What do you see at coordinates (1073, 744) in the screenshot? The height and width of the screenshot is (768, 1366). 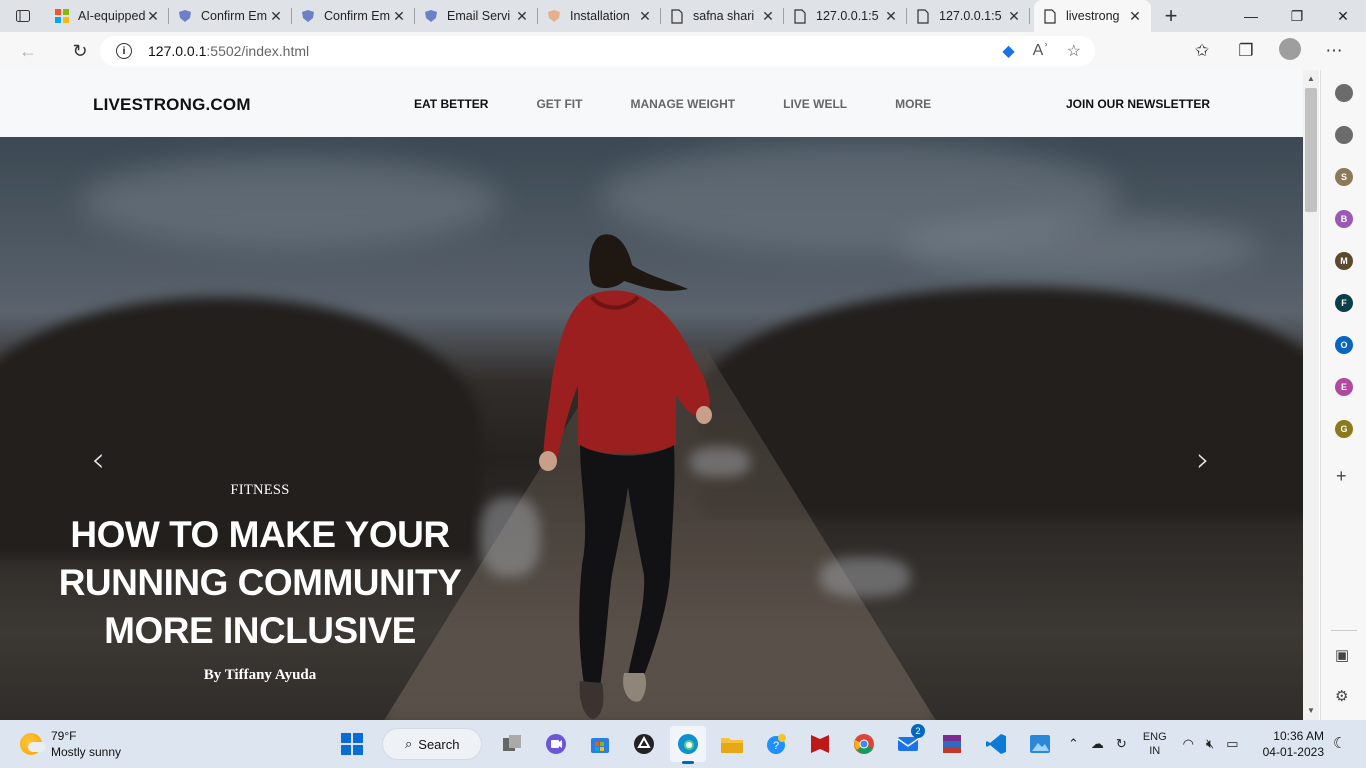 I see `tray-overflow-icon: ⌃` at bounding box center [1073, 744].